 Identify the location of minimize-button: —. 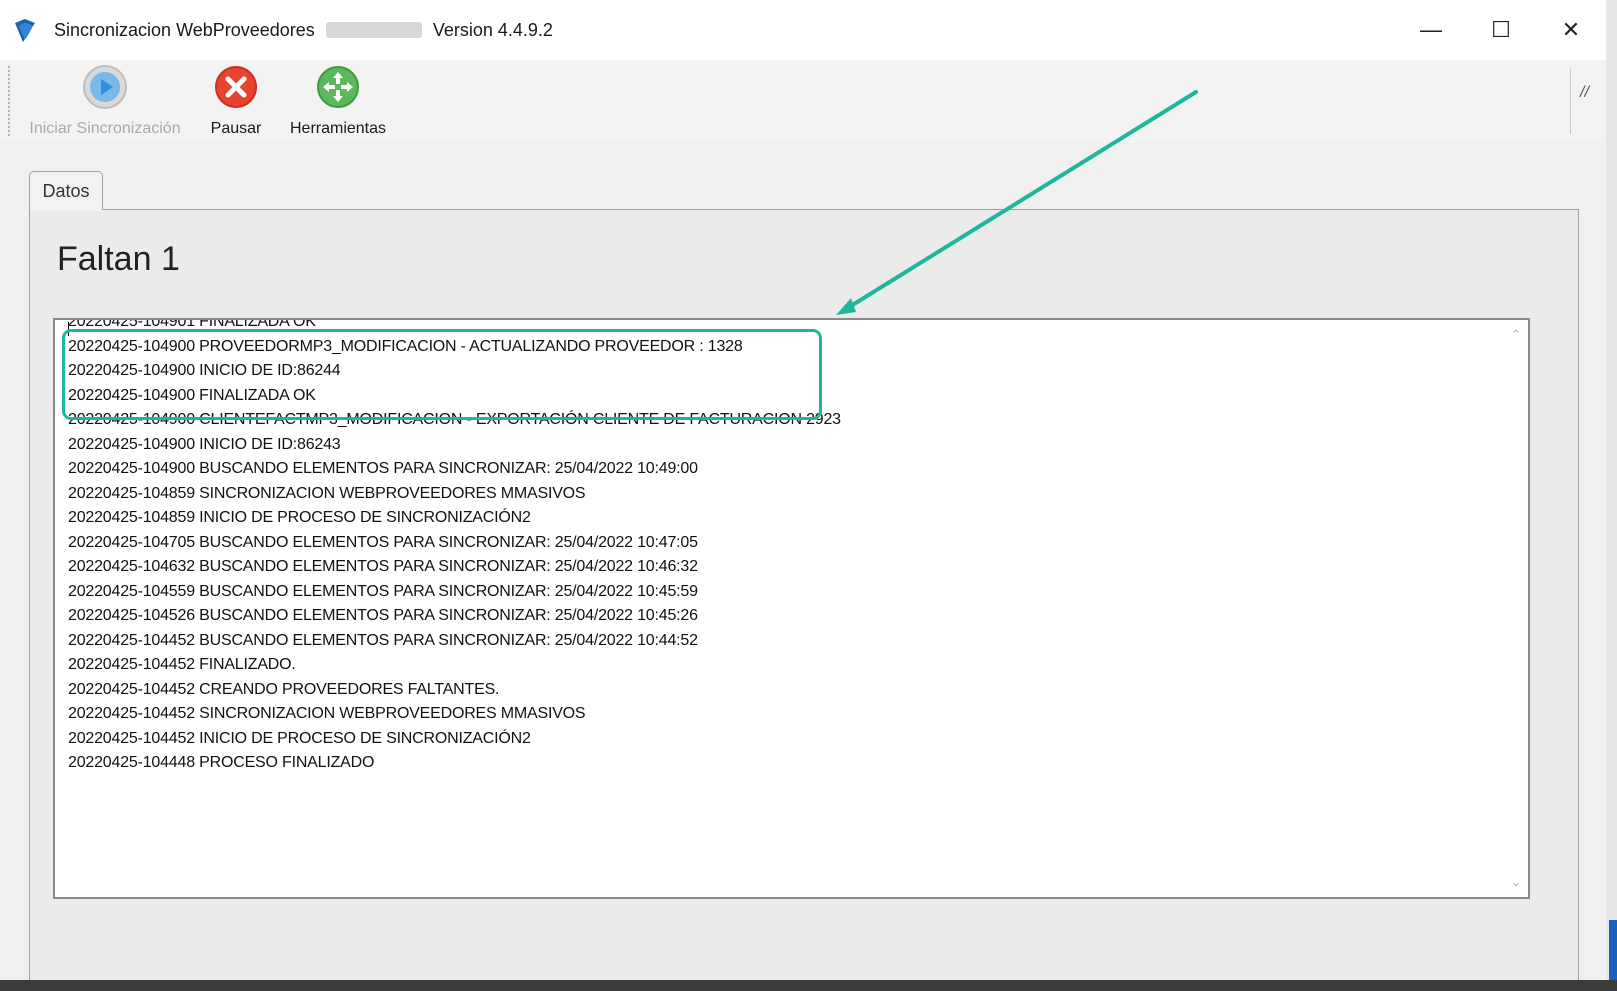
(1431, 30).